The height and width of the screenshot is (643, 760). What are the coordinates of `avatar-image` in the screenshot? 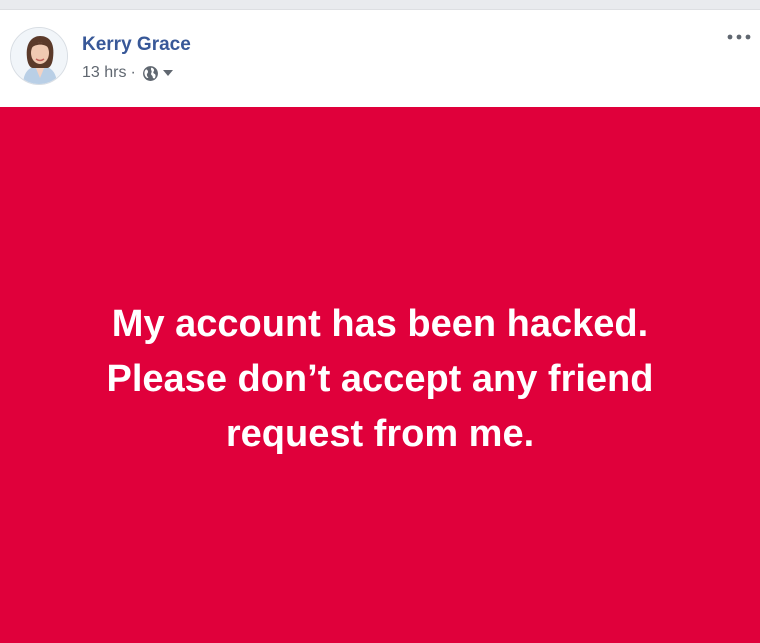 It's located at (39, 56).